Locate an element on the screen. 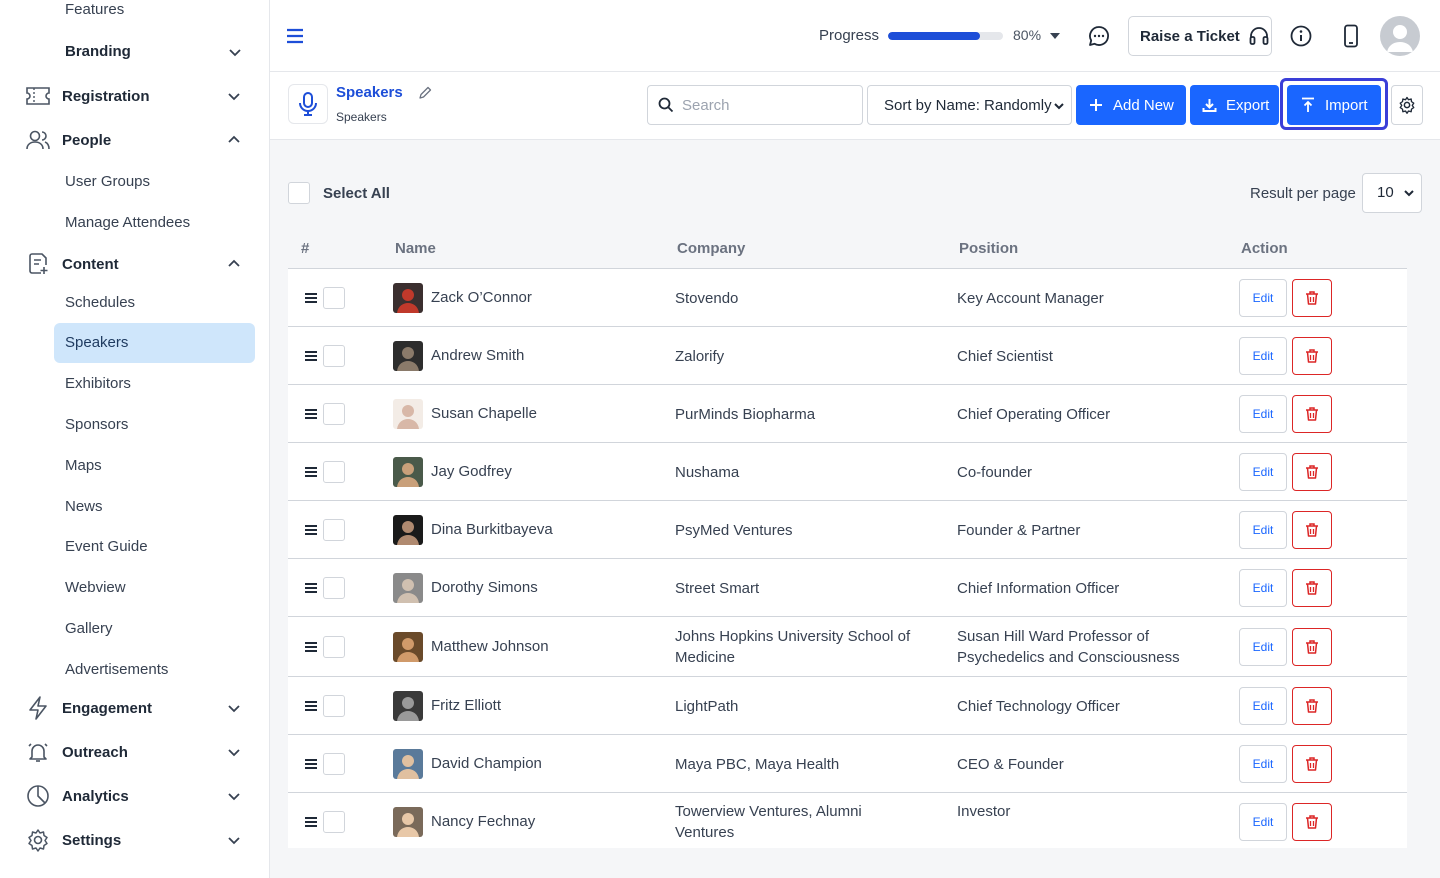 The height and width of the screenshot is (878, 1440). speaker-name: Susan Chapelle is located at coordinates (484, 413).